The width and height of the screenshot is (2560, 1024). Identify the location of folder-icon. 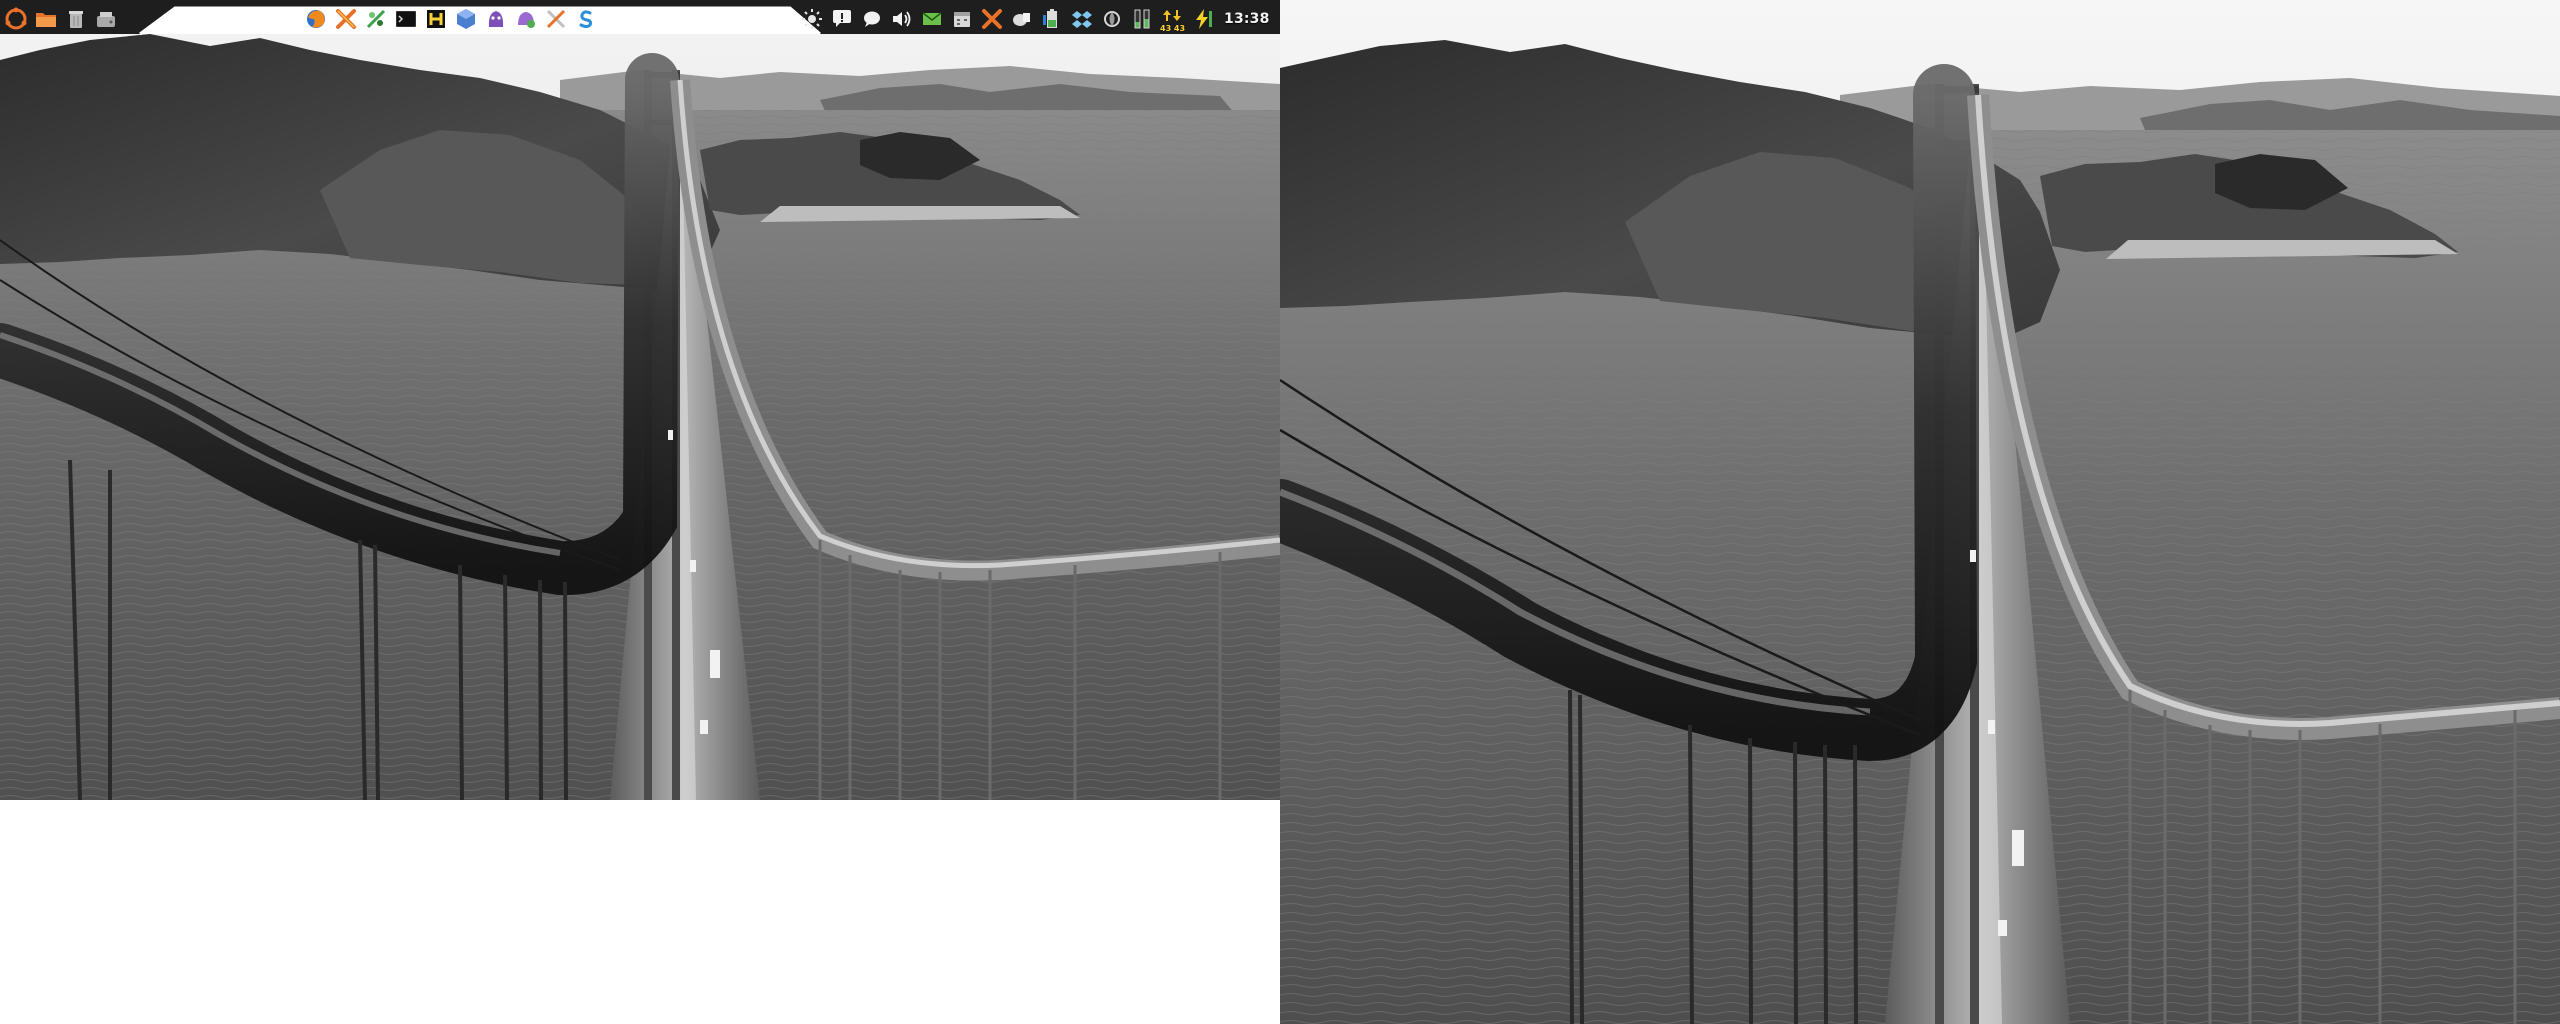
(46, 19).